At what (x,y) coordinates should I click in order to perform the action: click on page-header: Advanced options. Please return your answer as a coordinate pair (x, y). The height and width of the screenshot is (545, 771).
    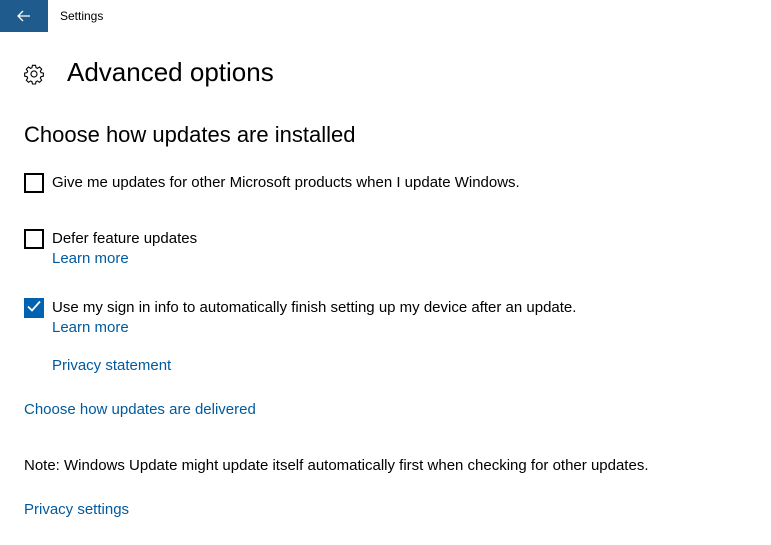
    Looking at the image, I should click on (148, 74).